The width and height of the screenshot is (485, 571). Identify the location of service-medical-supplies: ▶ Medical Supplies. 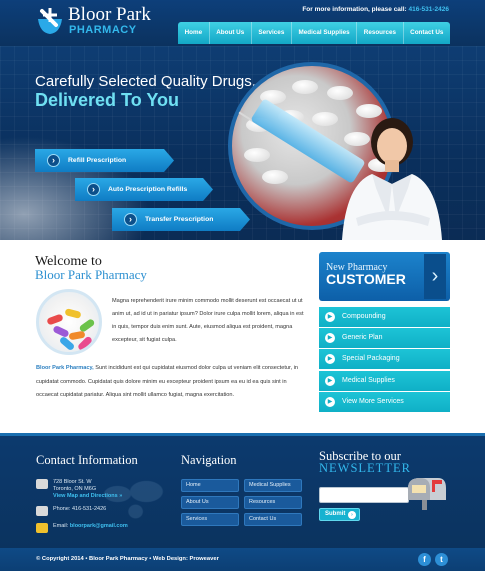
(384, 380).